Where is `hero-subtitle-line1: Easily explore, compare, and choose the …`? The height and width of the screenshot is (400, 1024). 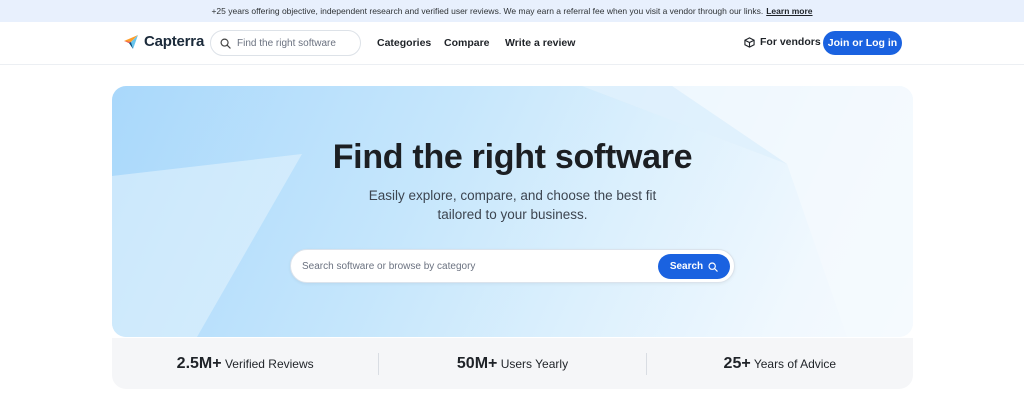 hero-subtitle-line1: Easily explore, compare, and choose the … is located at coordinates (512, 195).